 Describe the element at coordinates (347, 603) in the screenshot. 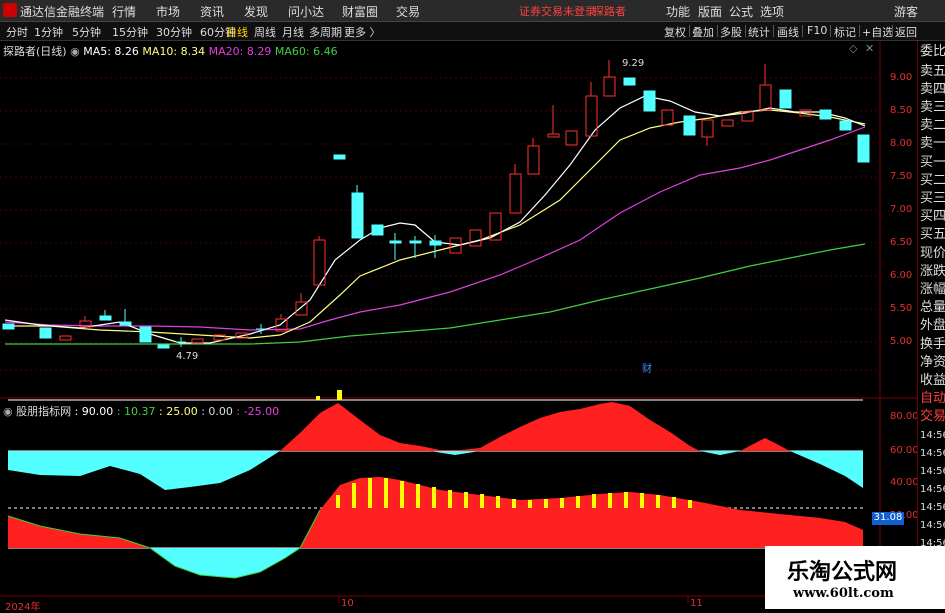

I see `date-label-oct: 10` at that location.